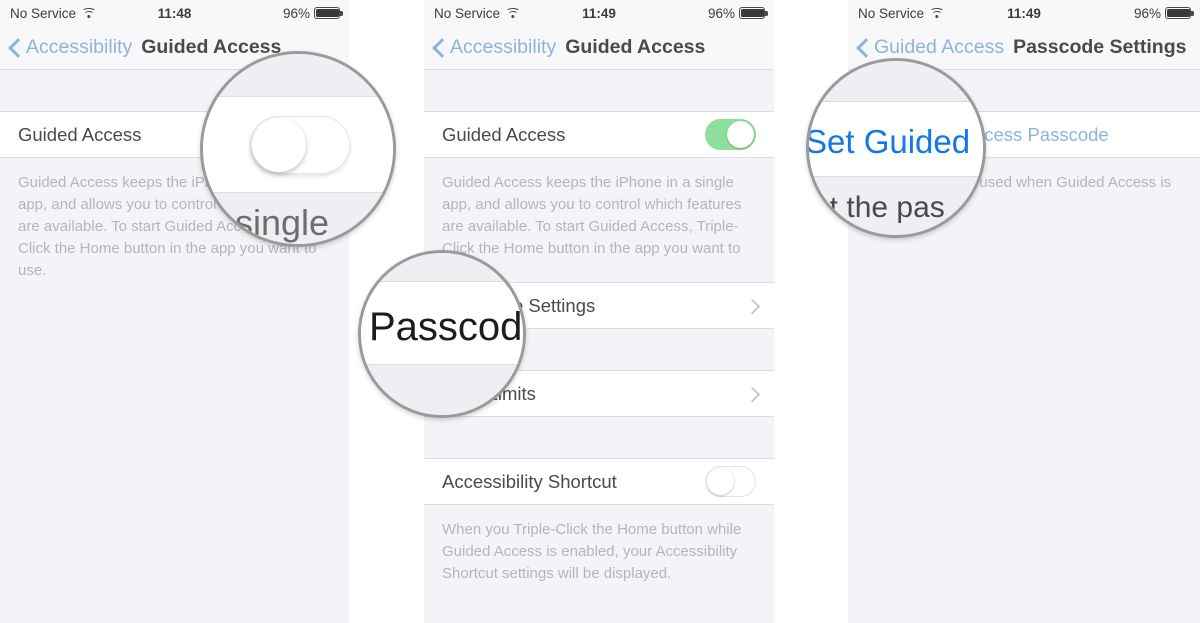  Describe the element at coordinates (635, 47) in the screenshot. I see `page-title: Guided Access` at that location.